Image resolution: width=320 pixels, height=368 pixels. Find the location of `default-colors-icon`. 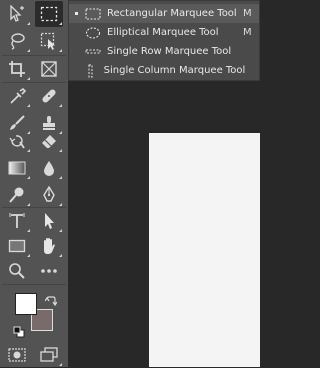

default-colors-icon is located at coordinates (19, 332).